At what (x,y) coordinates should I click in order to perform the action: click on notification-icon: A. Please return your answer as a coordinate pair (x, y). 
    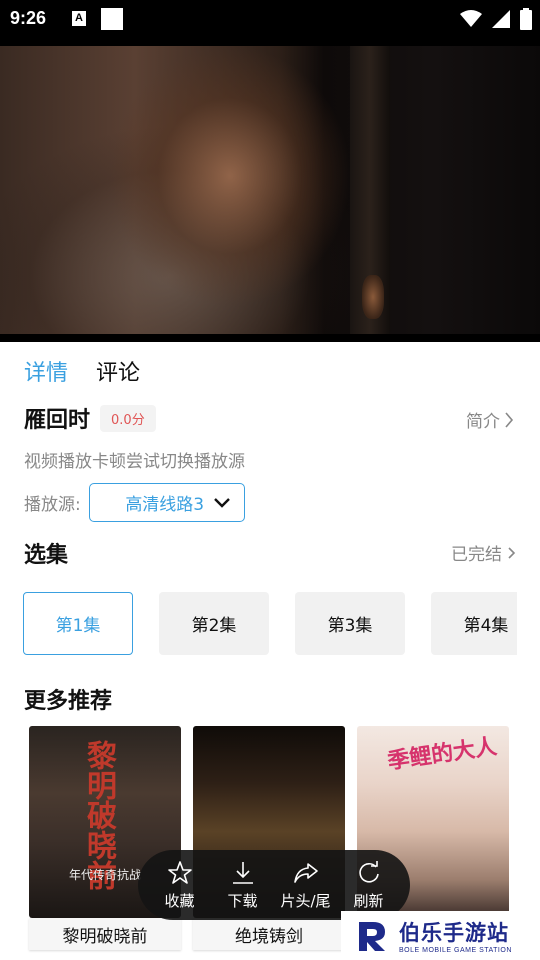
    Looking at the image, I should click on (79, 18).